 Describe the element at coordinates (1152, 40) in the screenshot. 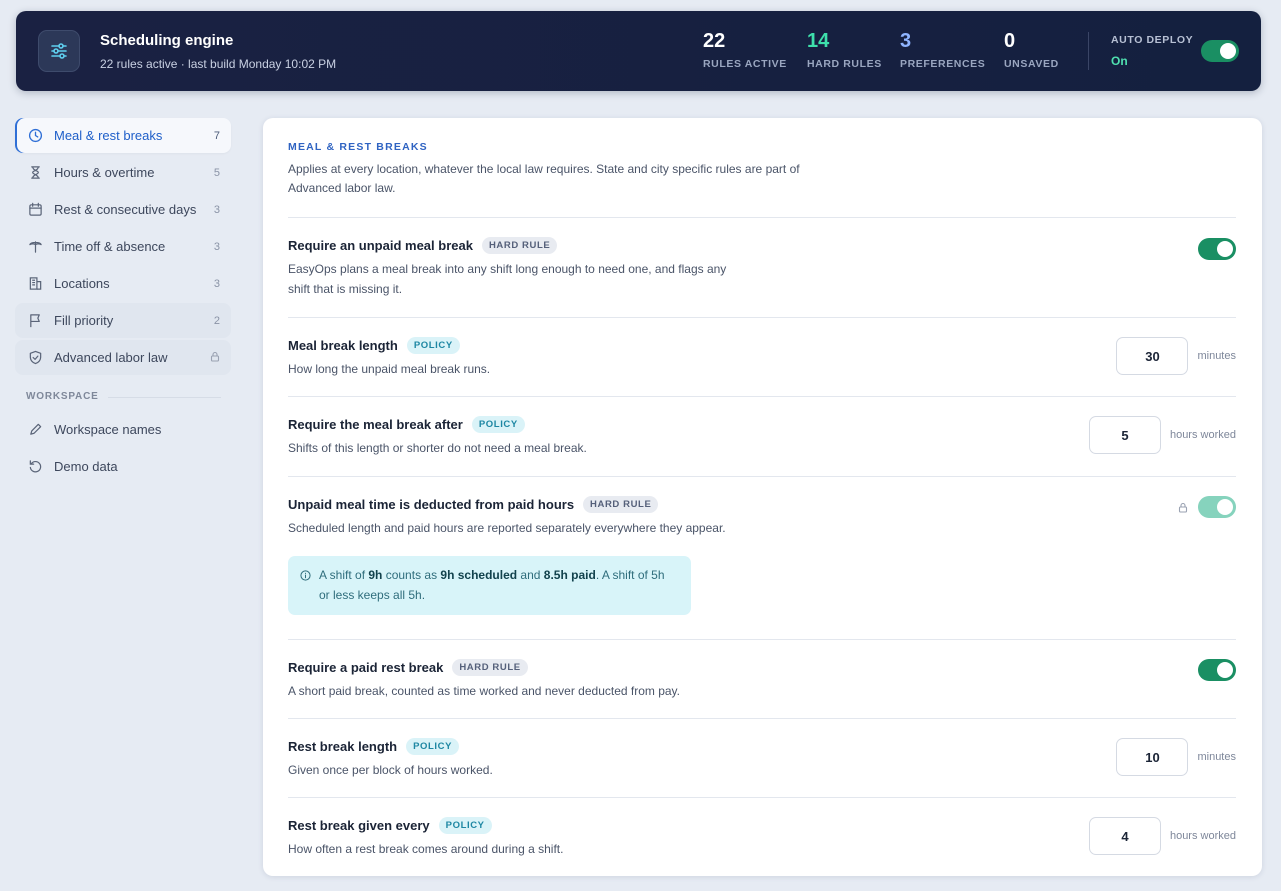

I see `auto-deploy-label: AUTO DEPLOY` at that location.